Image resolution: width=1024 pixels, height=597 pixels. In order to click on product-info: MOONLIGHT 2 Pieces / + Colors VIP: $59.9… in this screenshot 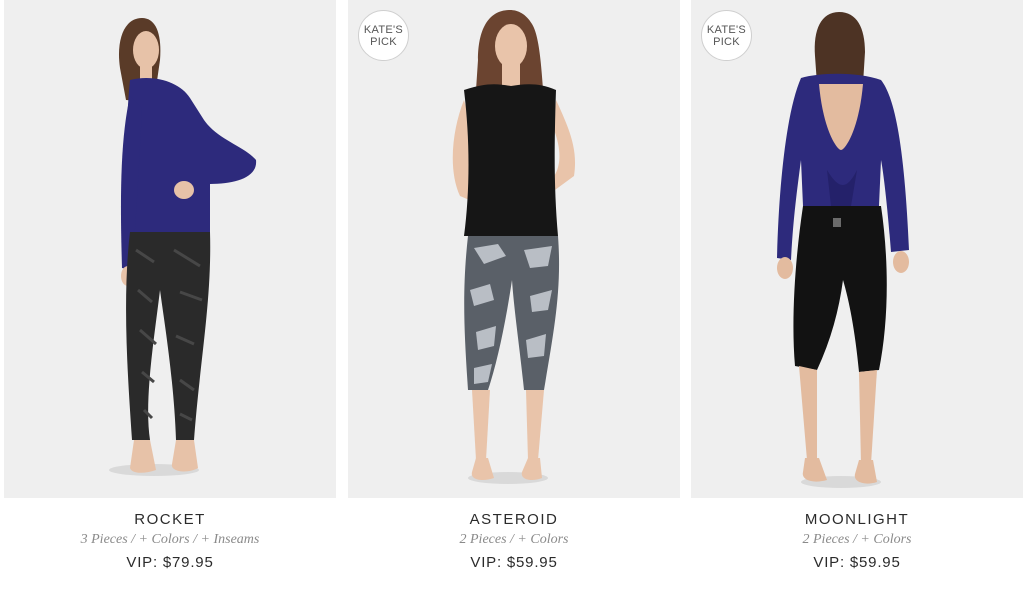, I will do `click(857, 535)`.